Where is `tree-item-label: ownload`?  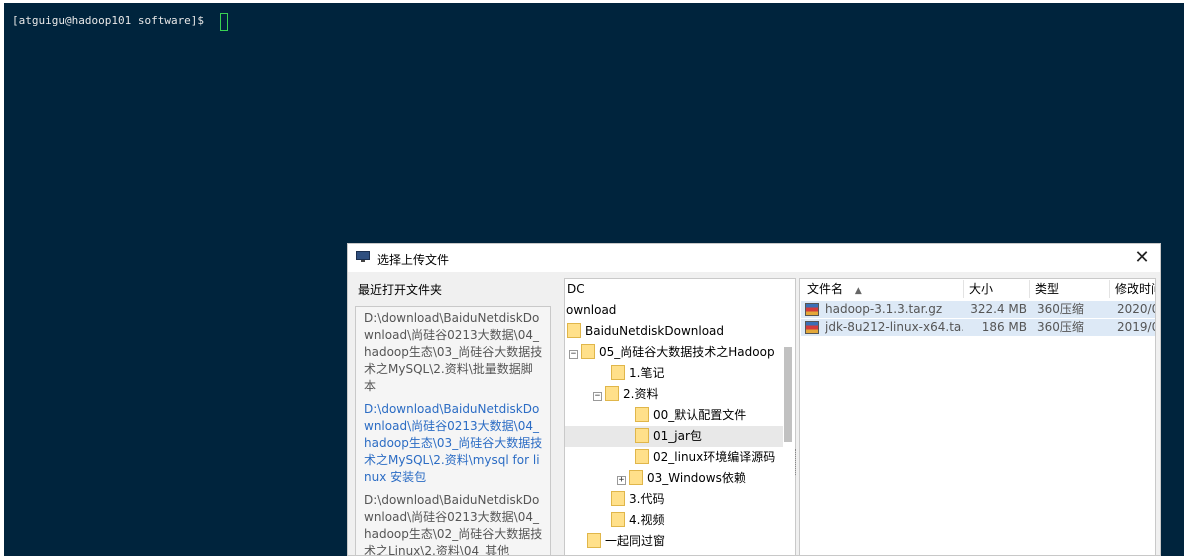
tree-item-label: ownload is located at coordinates (591, 310).